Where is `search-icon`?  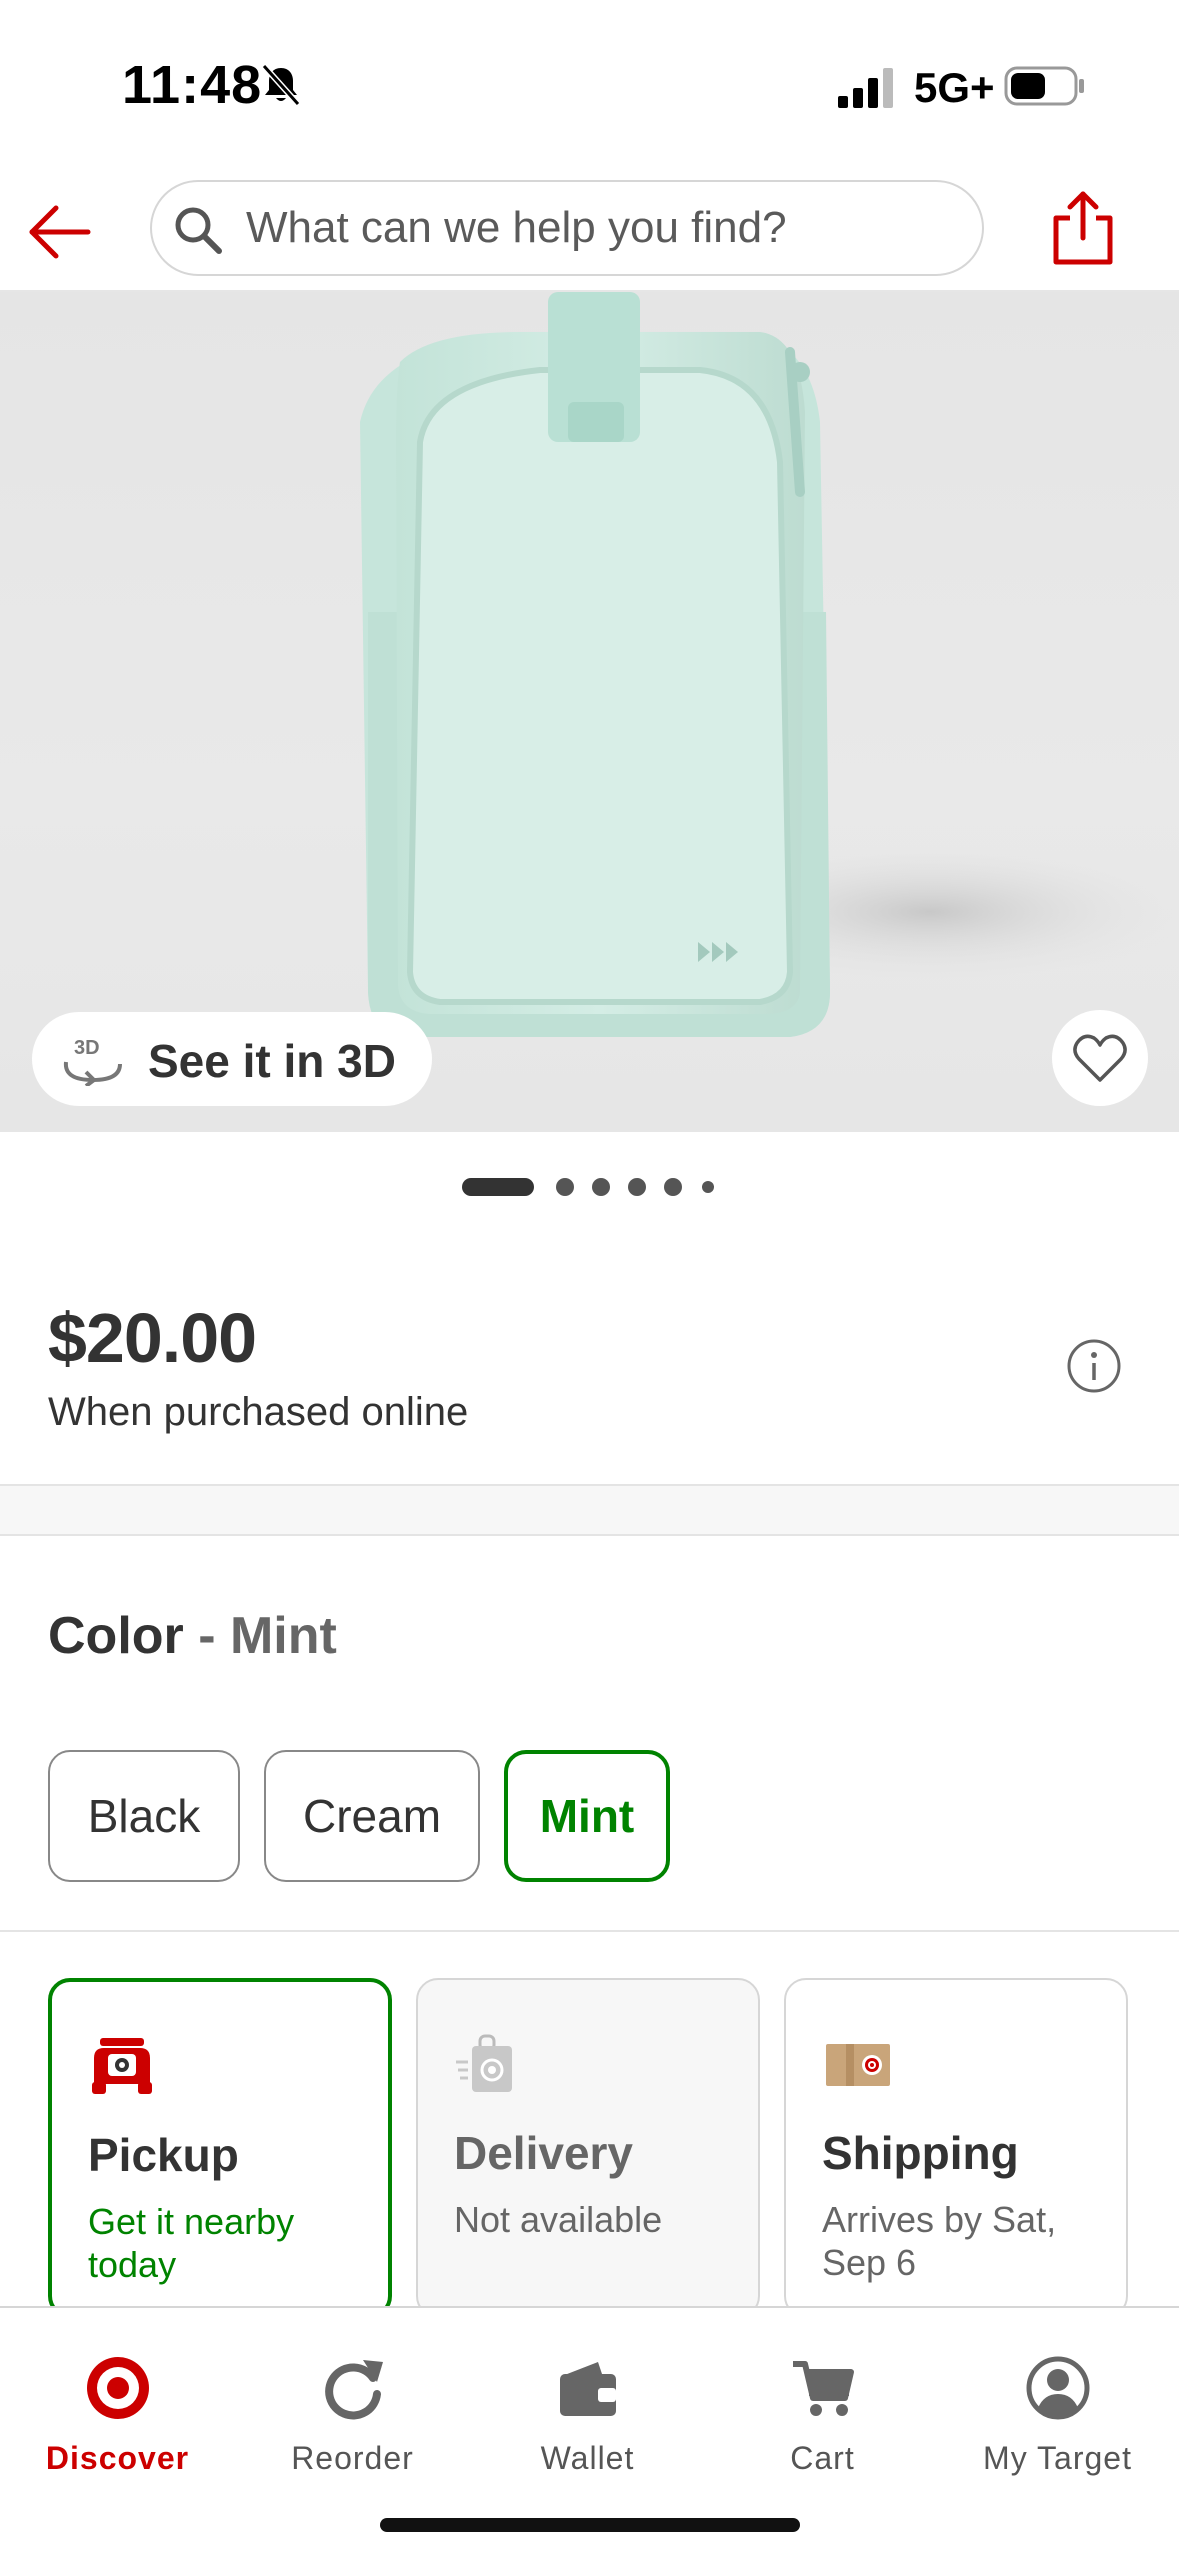
search-icon is located at coordinates (198, 230).